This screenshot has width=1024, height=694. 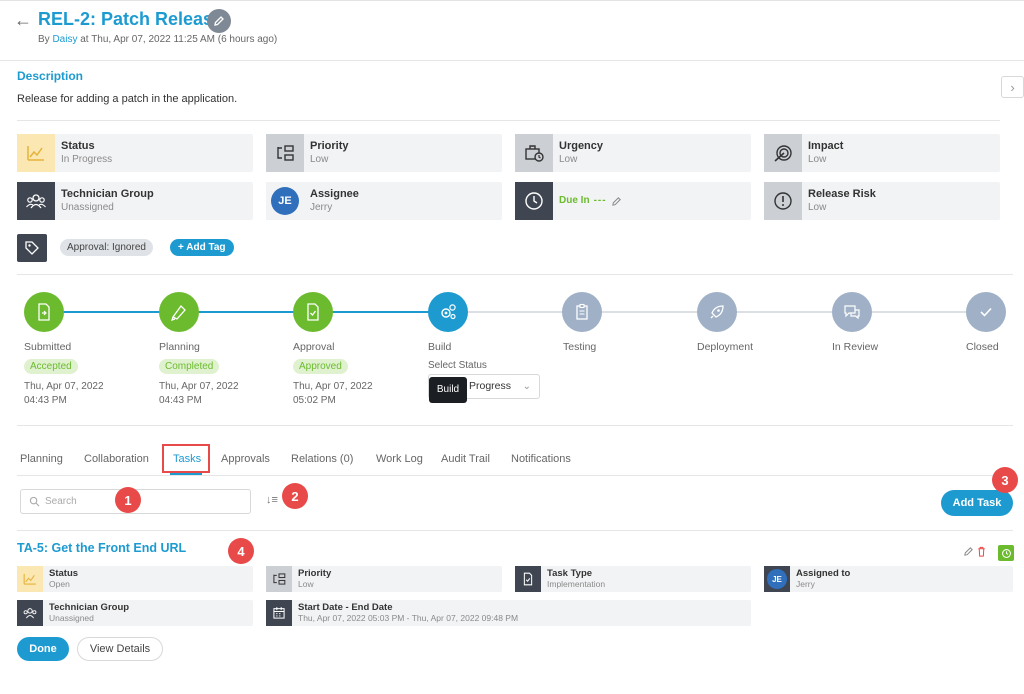 I want to click on stage-build, so click(x=448, y=312).